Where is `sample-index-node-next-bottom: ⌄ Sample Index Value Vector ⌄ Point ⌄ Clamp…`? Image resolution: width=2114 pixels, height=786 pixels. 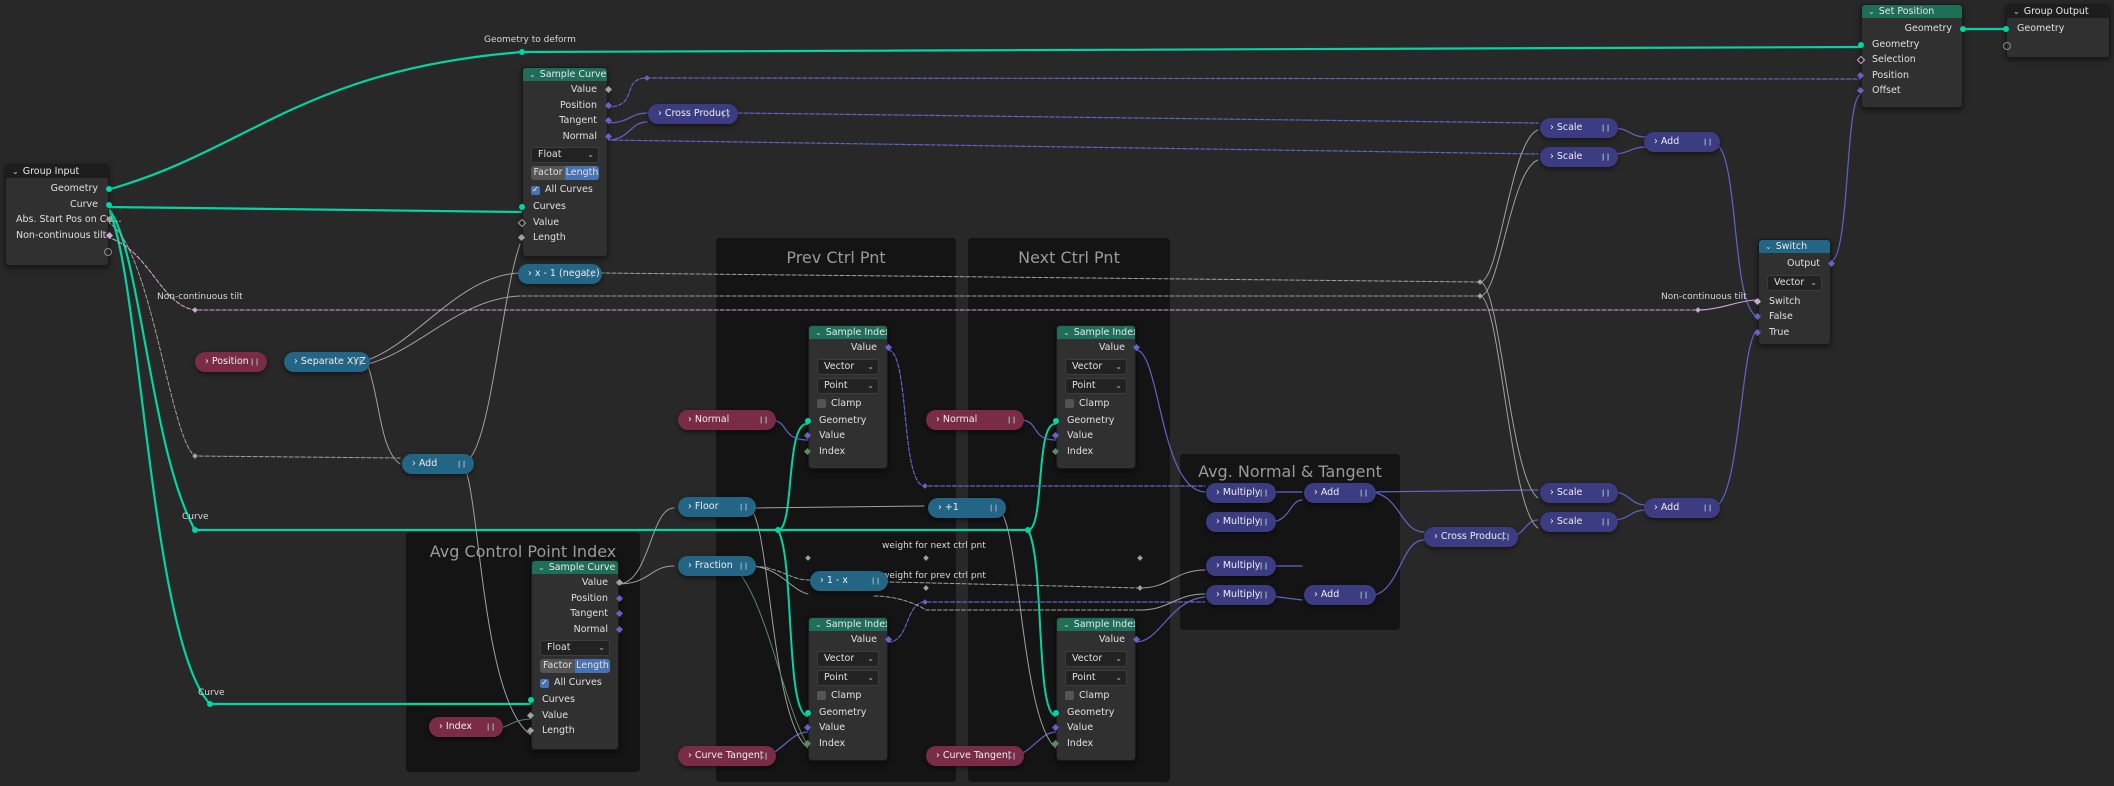
sample-index-node-next-bottom: ⌄ Sample Index Value Vector ⌄ Point ⌄ Clamp… is located at coordinates (1096, 689).